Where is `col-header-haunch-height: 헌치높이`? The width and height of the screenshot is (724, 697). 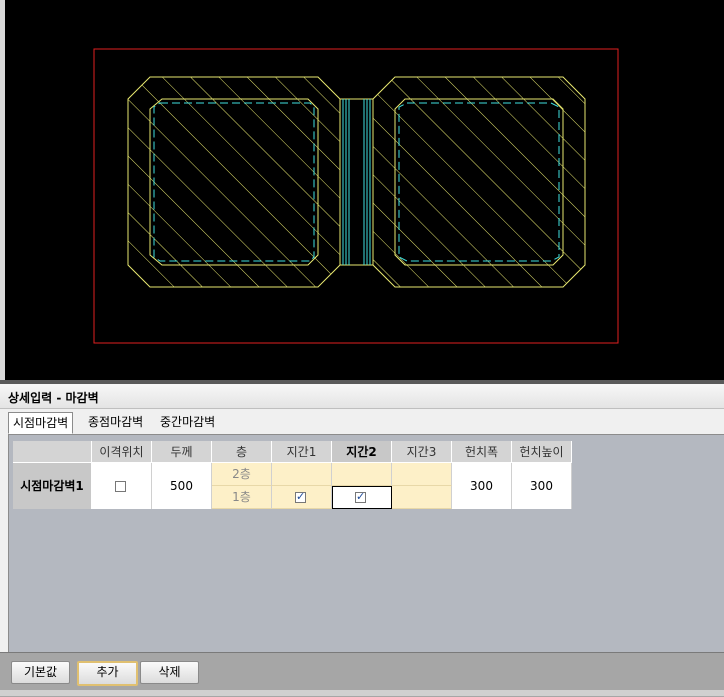
col-header-haunch-height: 헌치높이 is located at coordinates (542, 452).